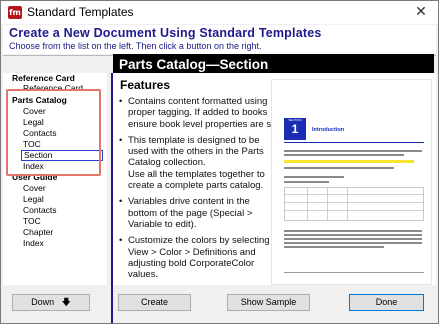  What do you see at coordinates (354, 142) in the screenshot?
I see `preview-rule` at bounding box center [354, 142].